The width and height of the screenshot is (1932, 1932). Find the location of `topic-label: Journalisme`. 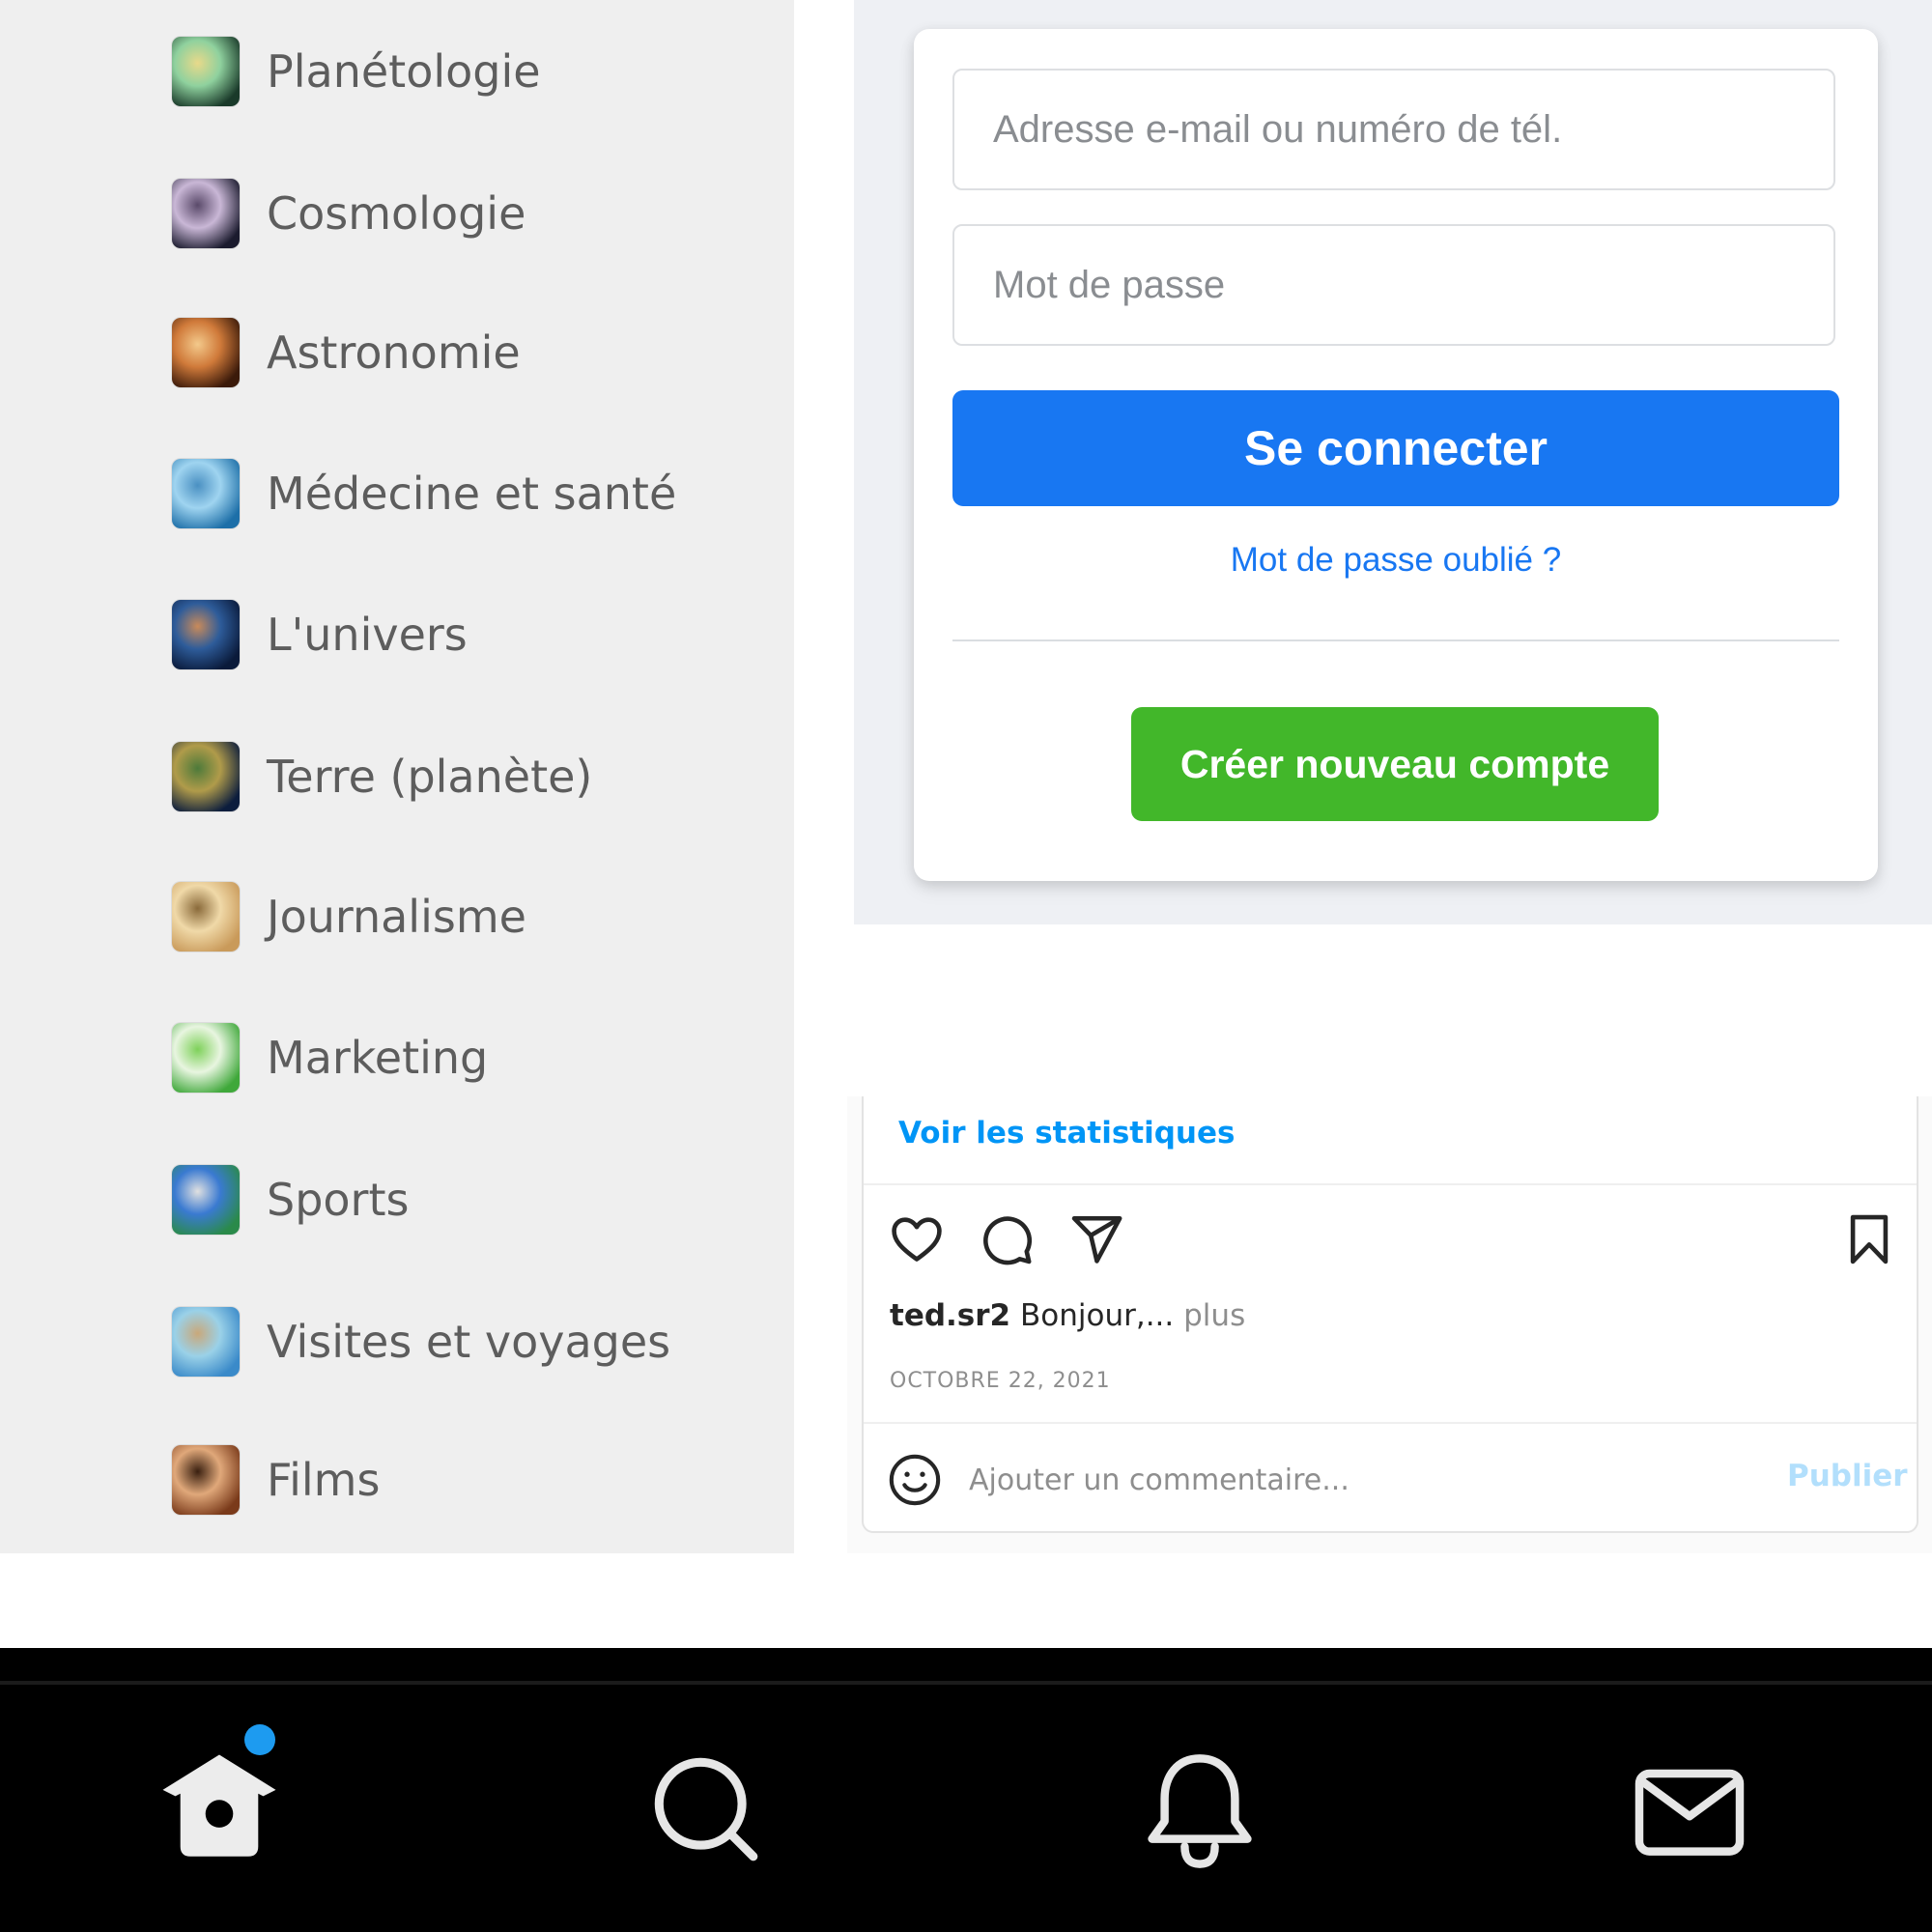

topic-label: Journalisme is located at coordinates (396, 917).